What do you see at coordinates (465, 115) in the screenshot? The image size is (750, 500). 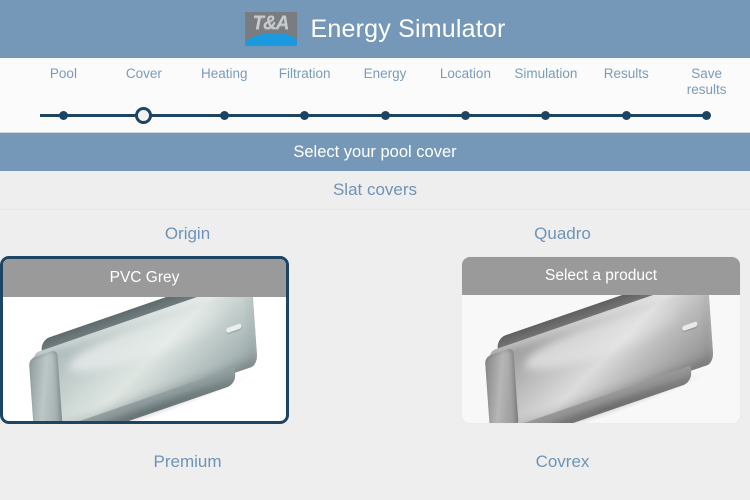 I see `step-dot-location` at bounding box center [465, 115].